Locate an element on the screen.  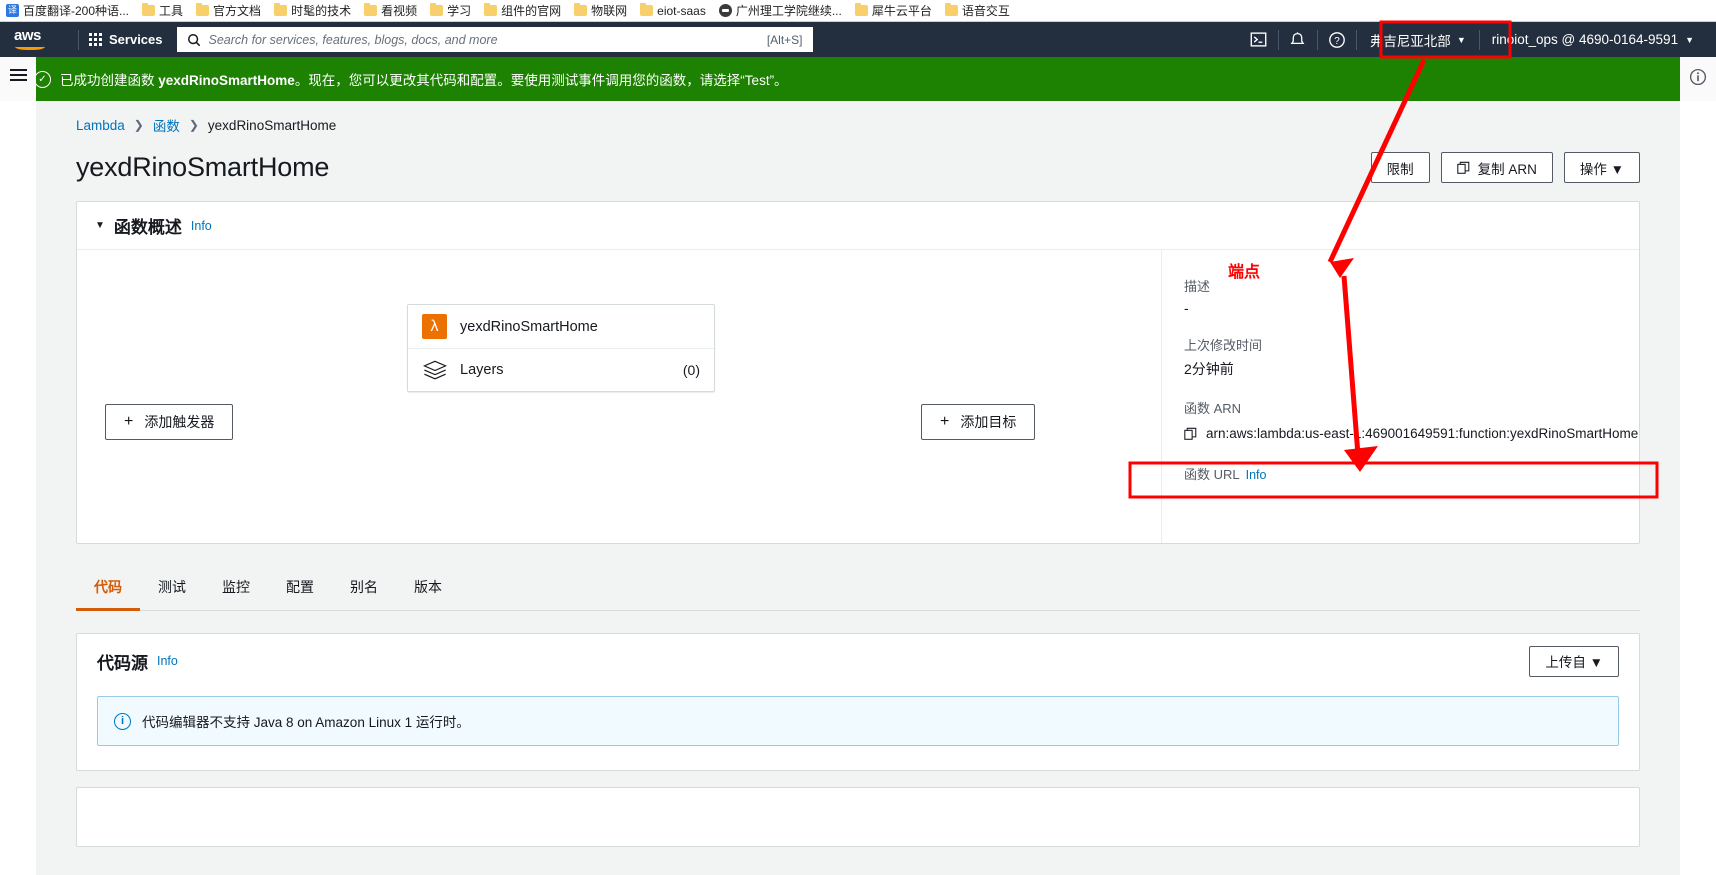
last-modified-field: 上次修改时间 2分钟前 is located at coordinates (1406, 357).